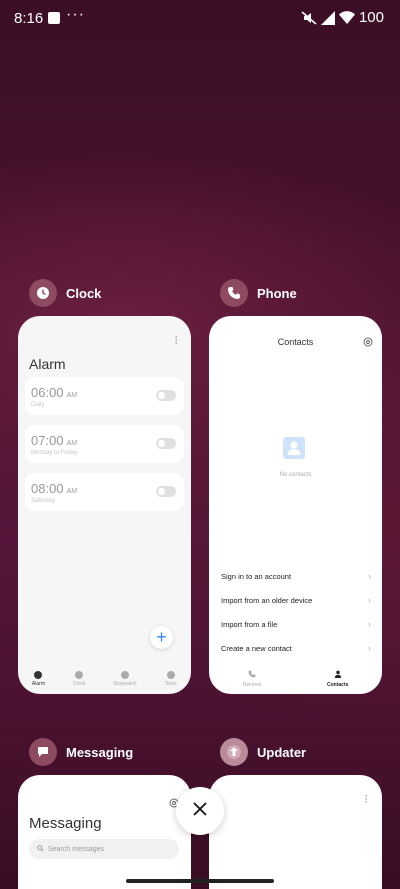 The width and height of the screenshot is (400, 889). I want to click on updater-app-header: Updater, so click(263, 752).